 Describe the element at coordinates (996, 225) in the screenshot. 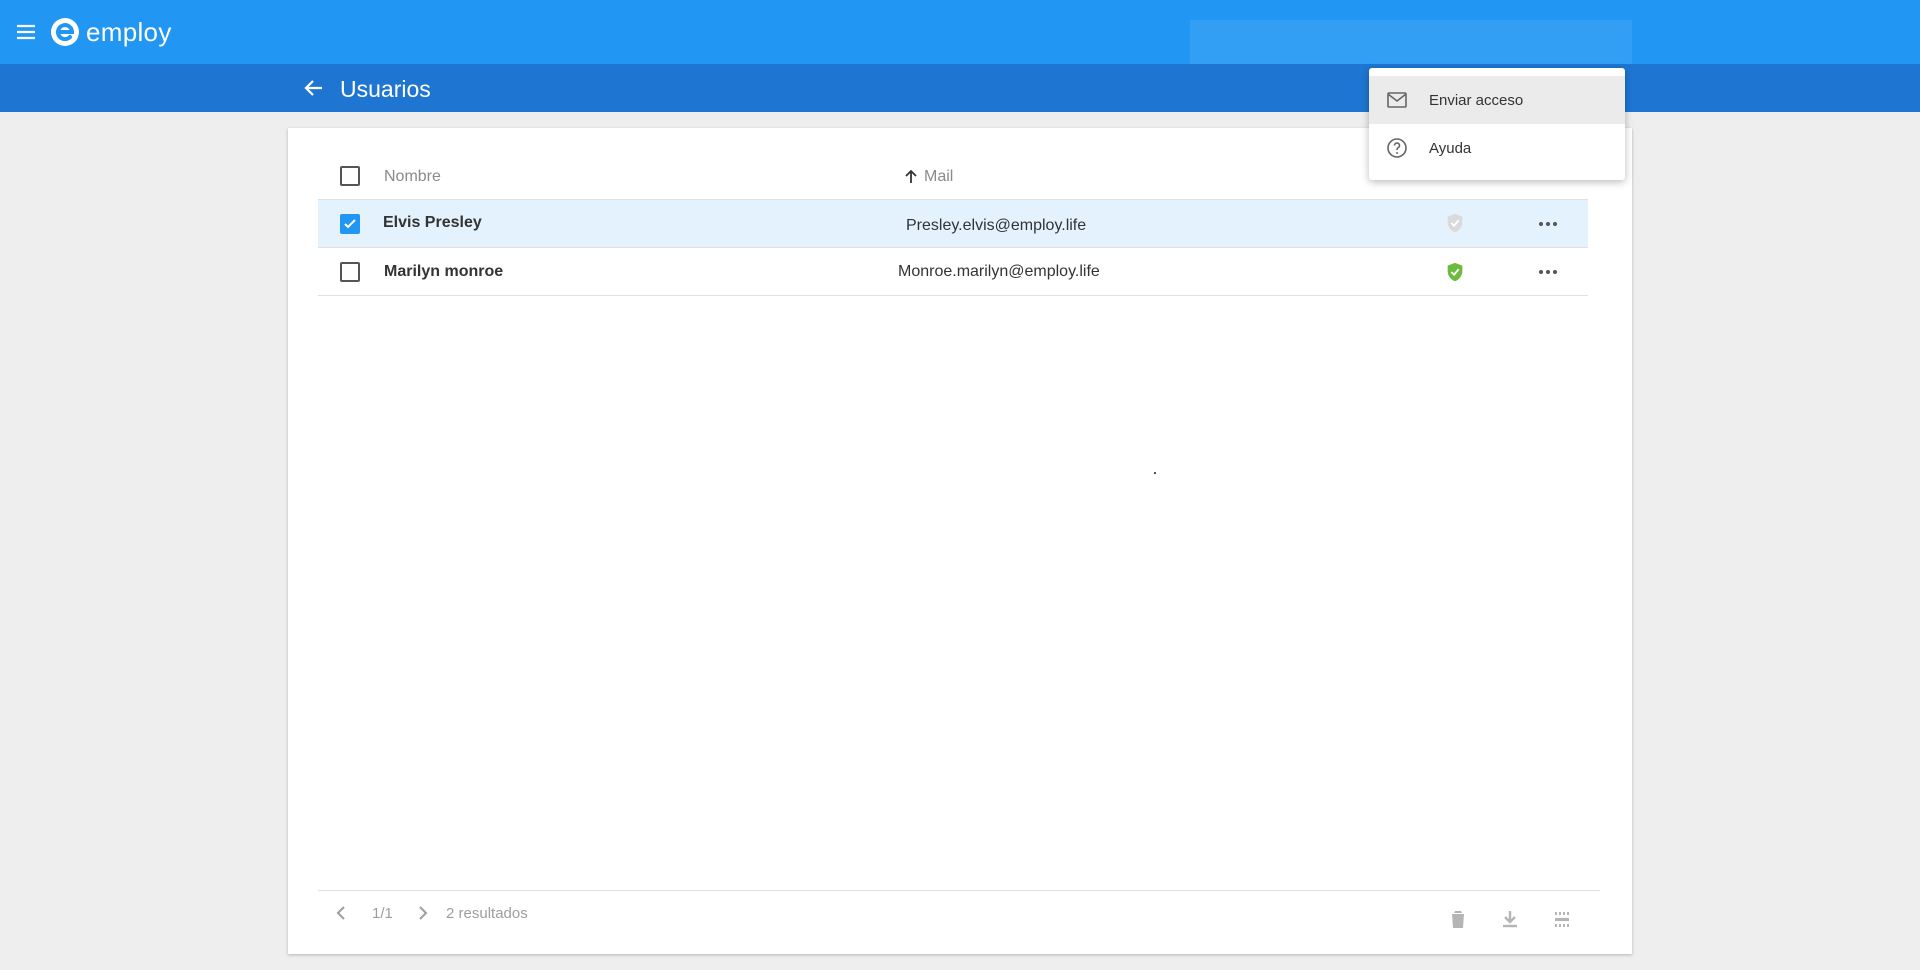

I see `user-mail: Presley.elvis@employ.life` at that location.